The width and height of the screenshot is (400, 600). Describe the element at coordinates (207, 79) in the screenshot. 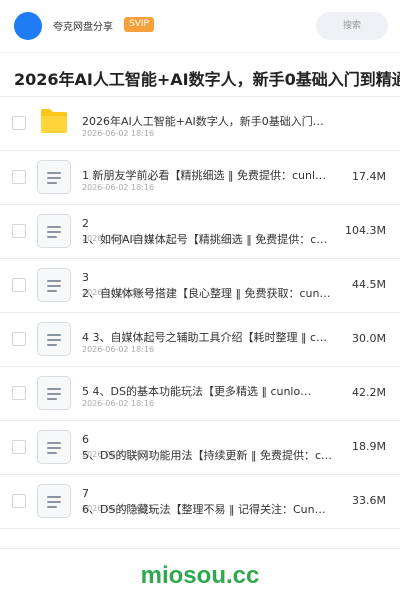

I see `page-title: 2026年AI人工智能+AI数字人，新手0基础入门到精通全流程` at that location.